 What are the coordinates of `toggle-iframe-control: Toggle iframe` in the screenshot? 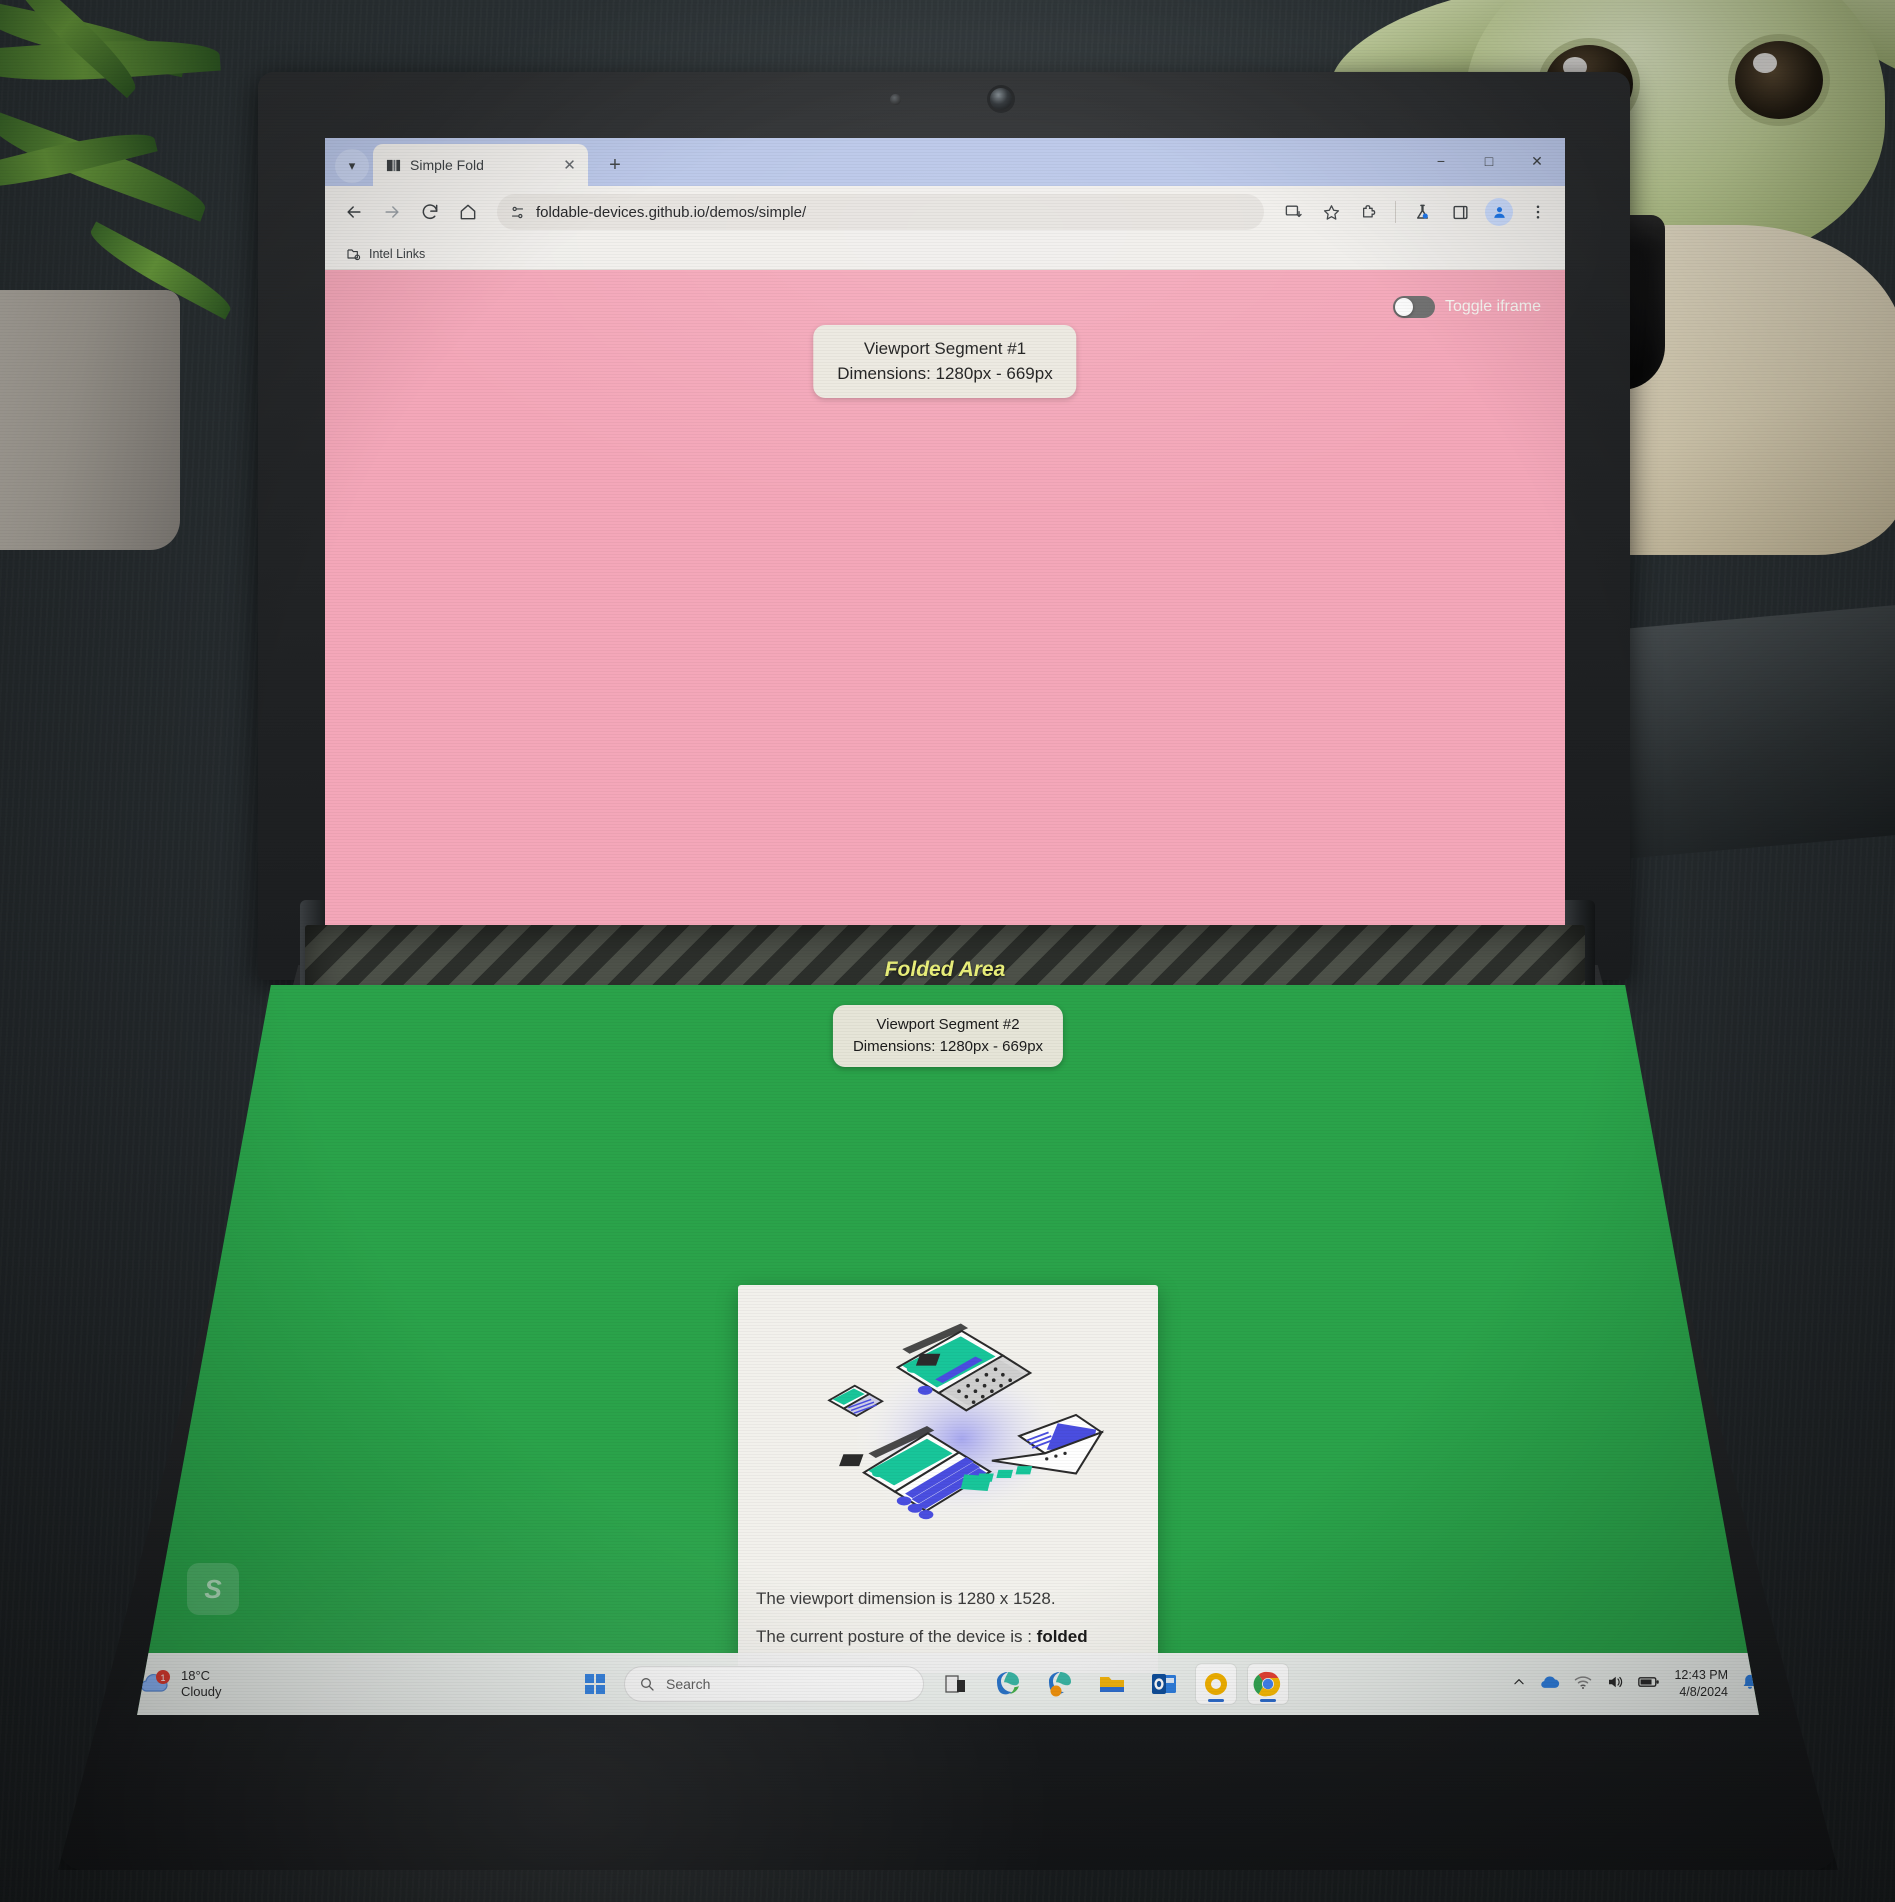 It's located at (1466, 307).